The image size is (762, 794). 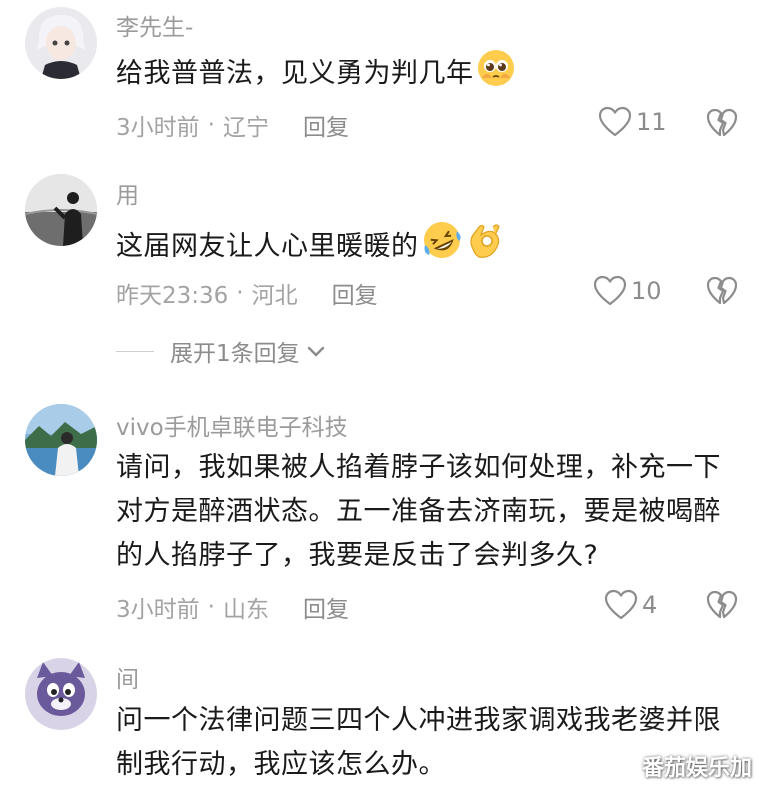 What do you see at coordinates (646, 291) in the screenshot?
I see `like-count: 10` at bounding box center [646, 291].